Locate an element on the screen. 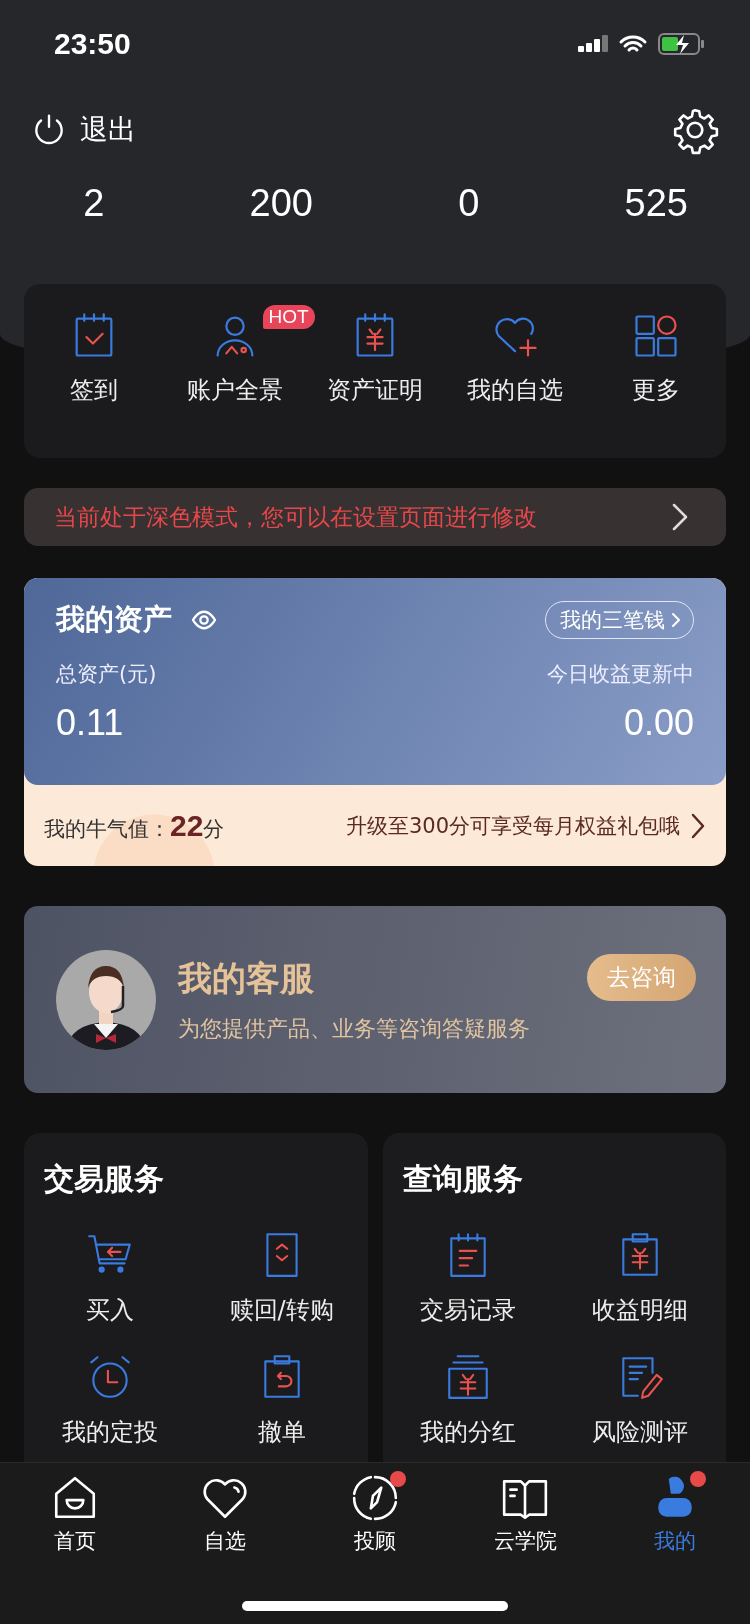  upgrade-text: 升级至300分可享受每月权益礼包哦 is located at coordinates (512, 826).